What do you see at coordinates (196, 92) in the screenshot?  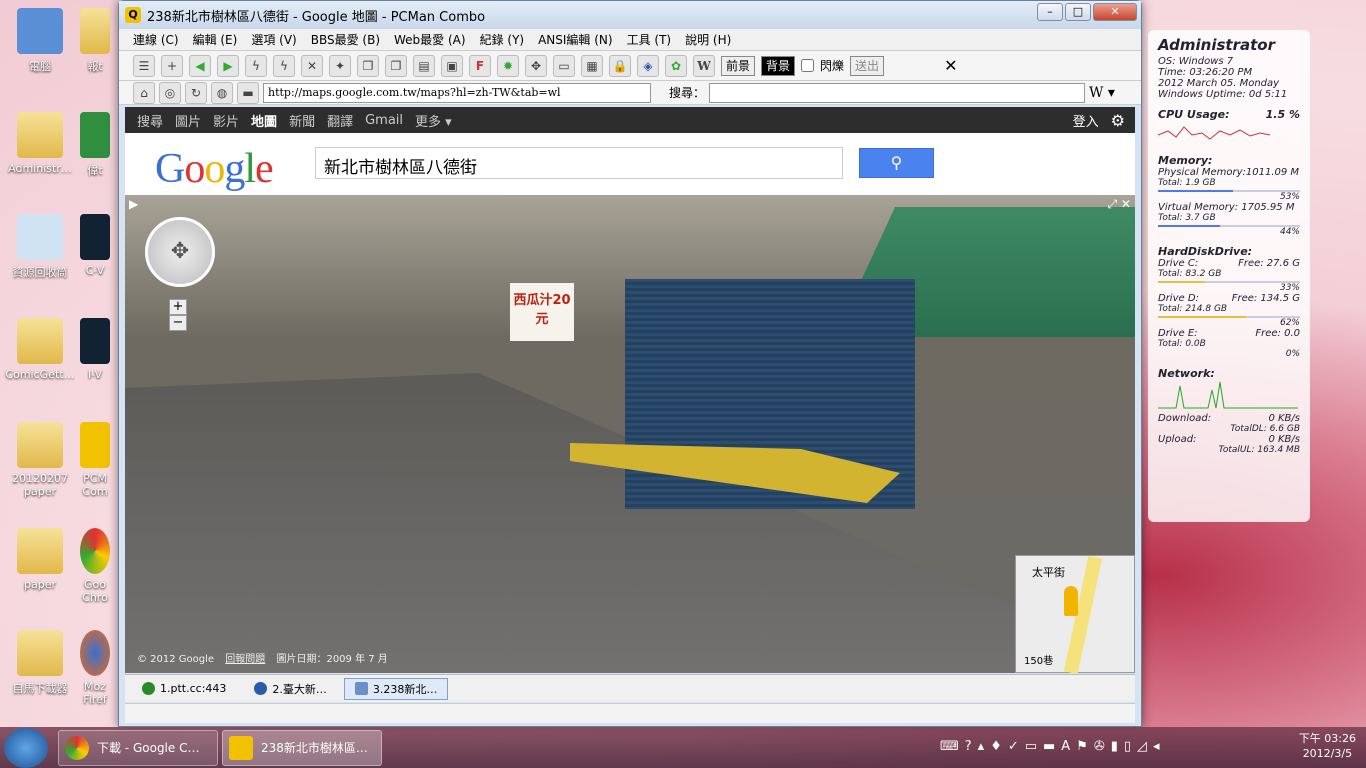 I see `refresh-icon: ↻` at bounding box center [196, 92].